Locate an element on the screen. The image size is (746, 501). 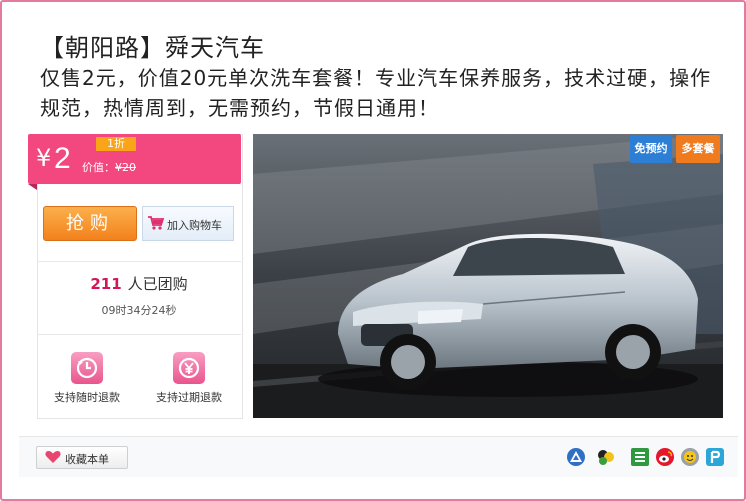
refund-anytime-label: 支持随时退款 is located at coordinates (87, 397).